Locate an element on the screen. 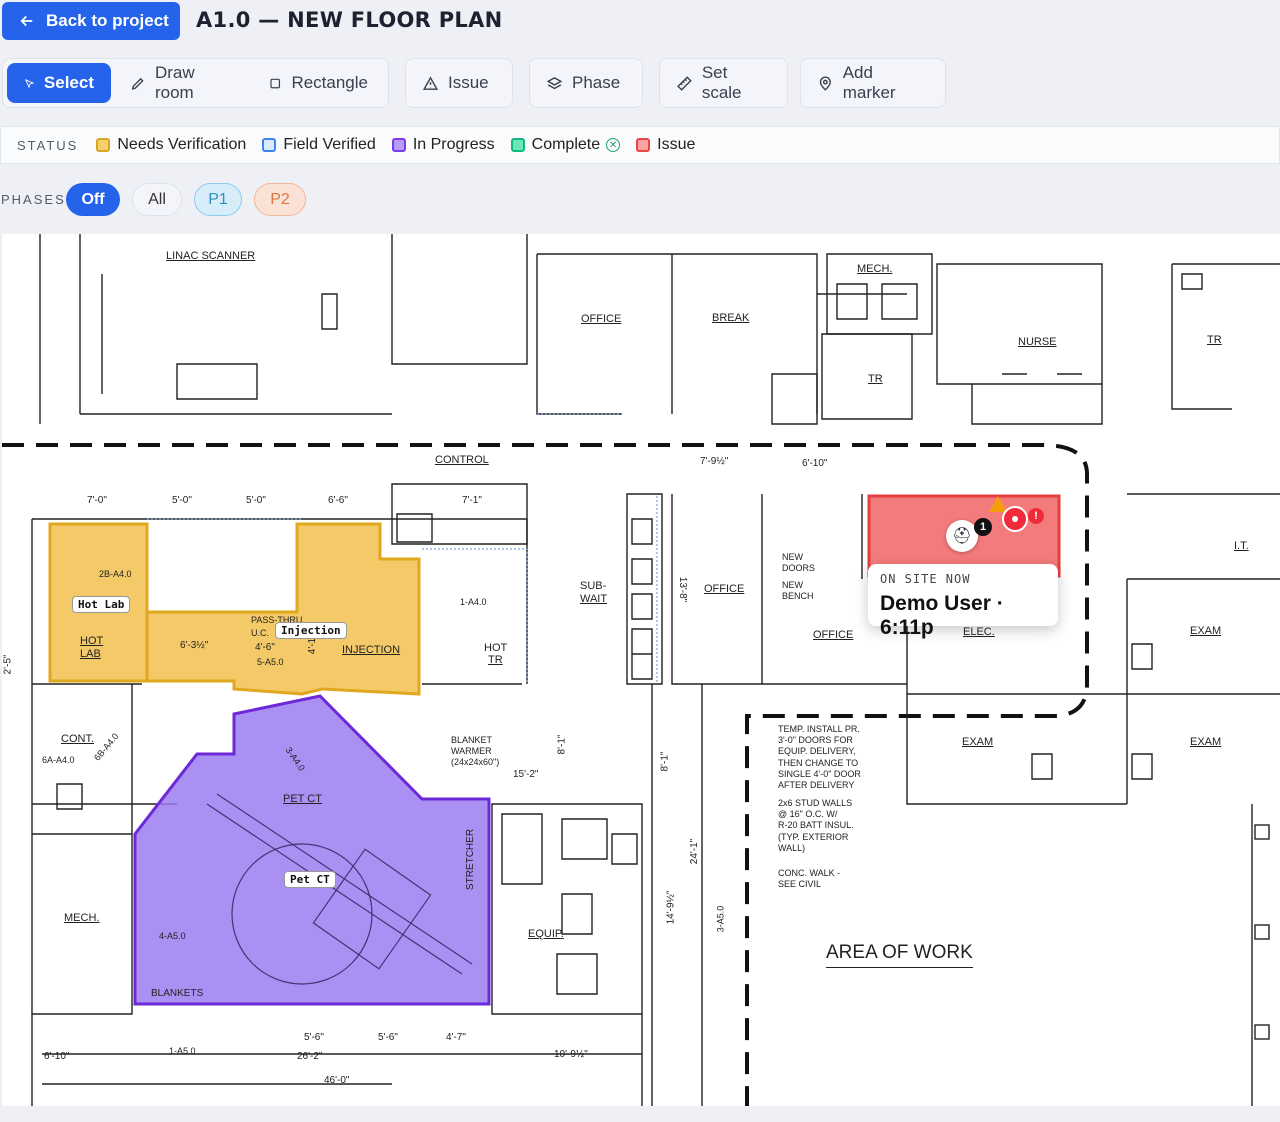  label-wait: WAIT is located at coordinates (594, 599).